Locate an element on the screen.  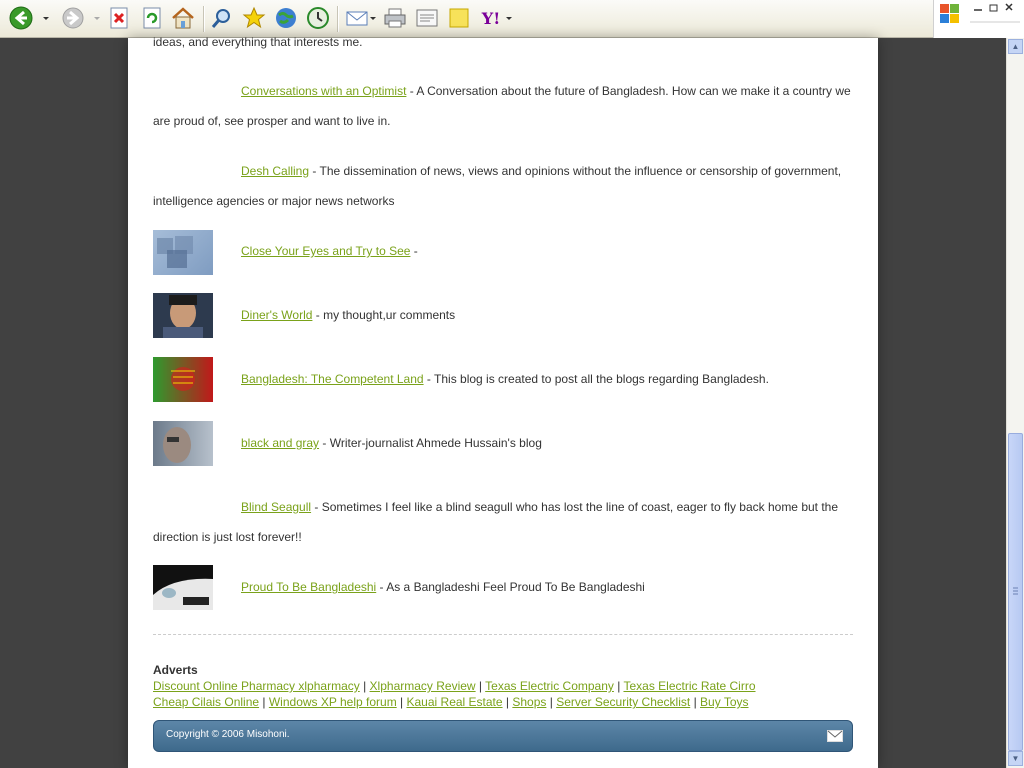
blog-link: Close Your Eyes and Try to See is located at coordinates (325, 251).